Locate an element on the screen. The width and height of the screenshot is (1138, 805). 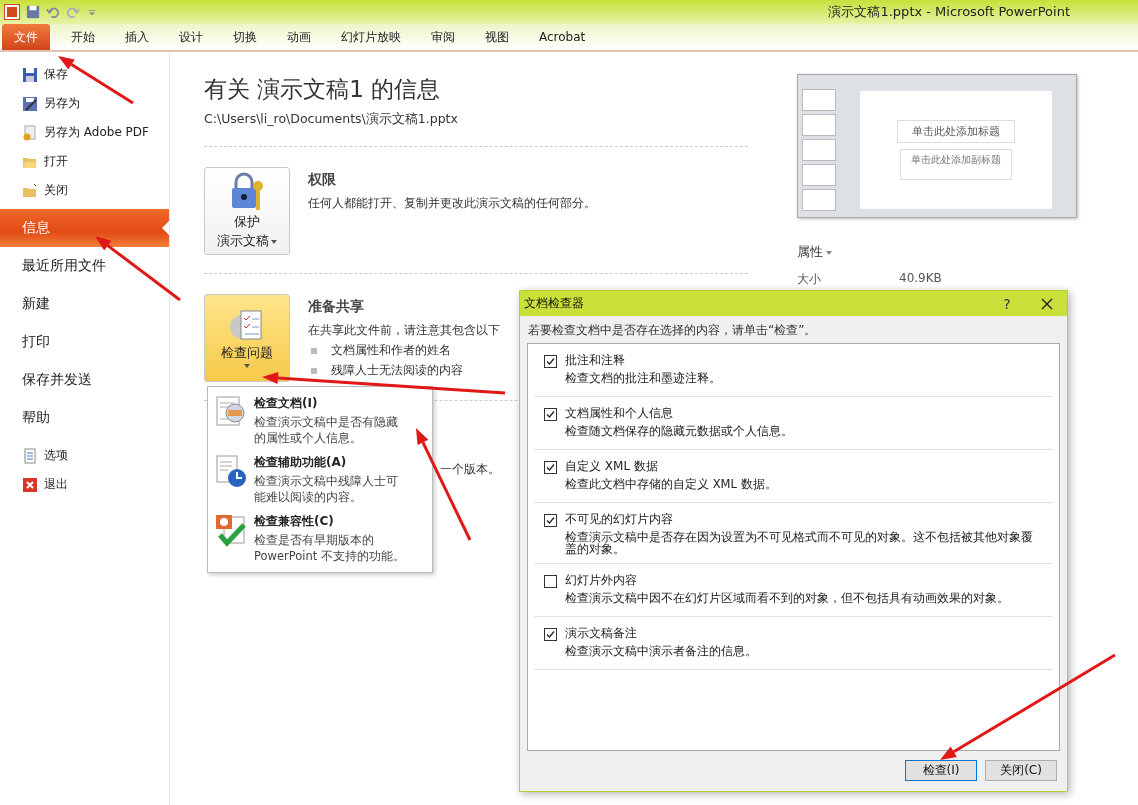
sidebar-item: 最近所用文件 is located at coordinates (84, 266).